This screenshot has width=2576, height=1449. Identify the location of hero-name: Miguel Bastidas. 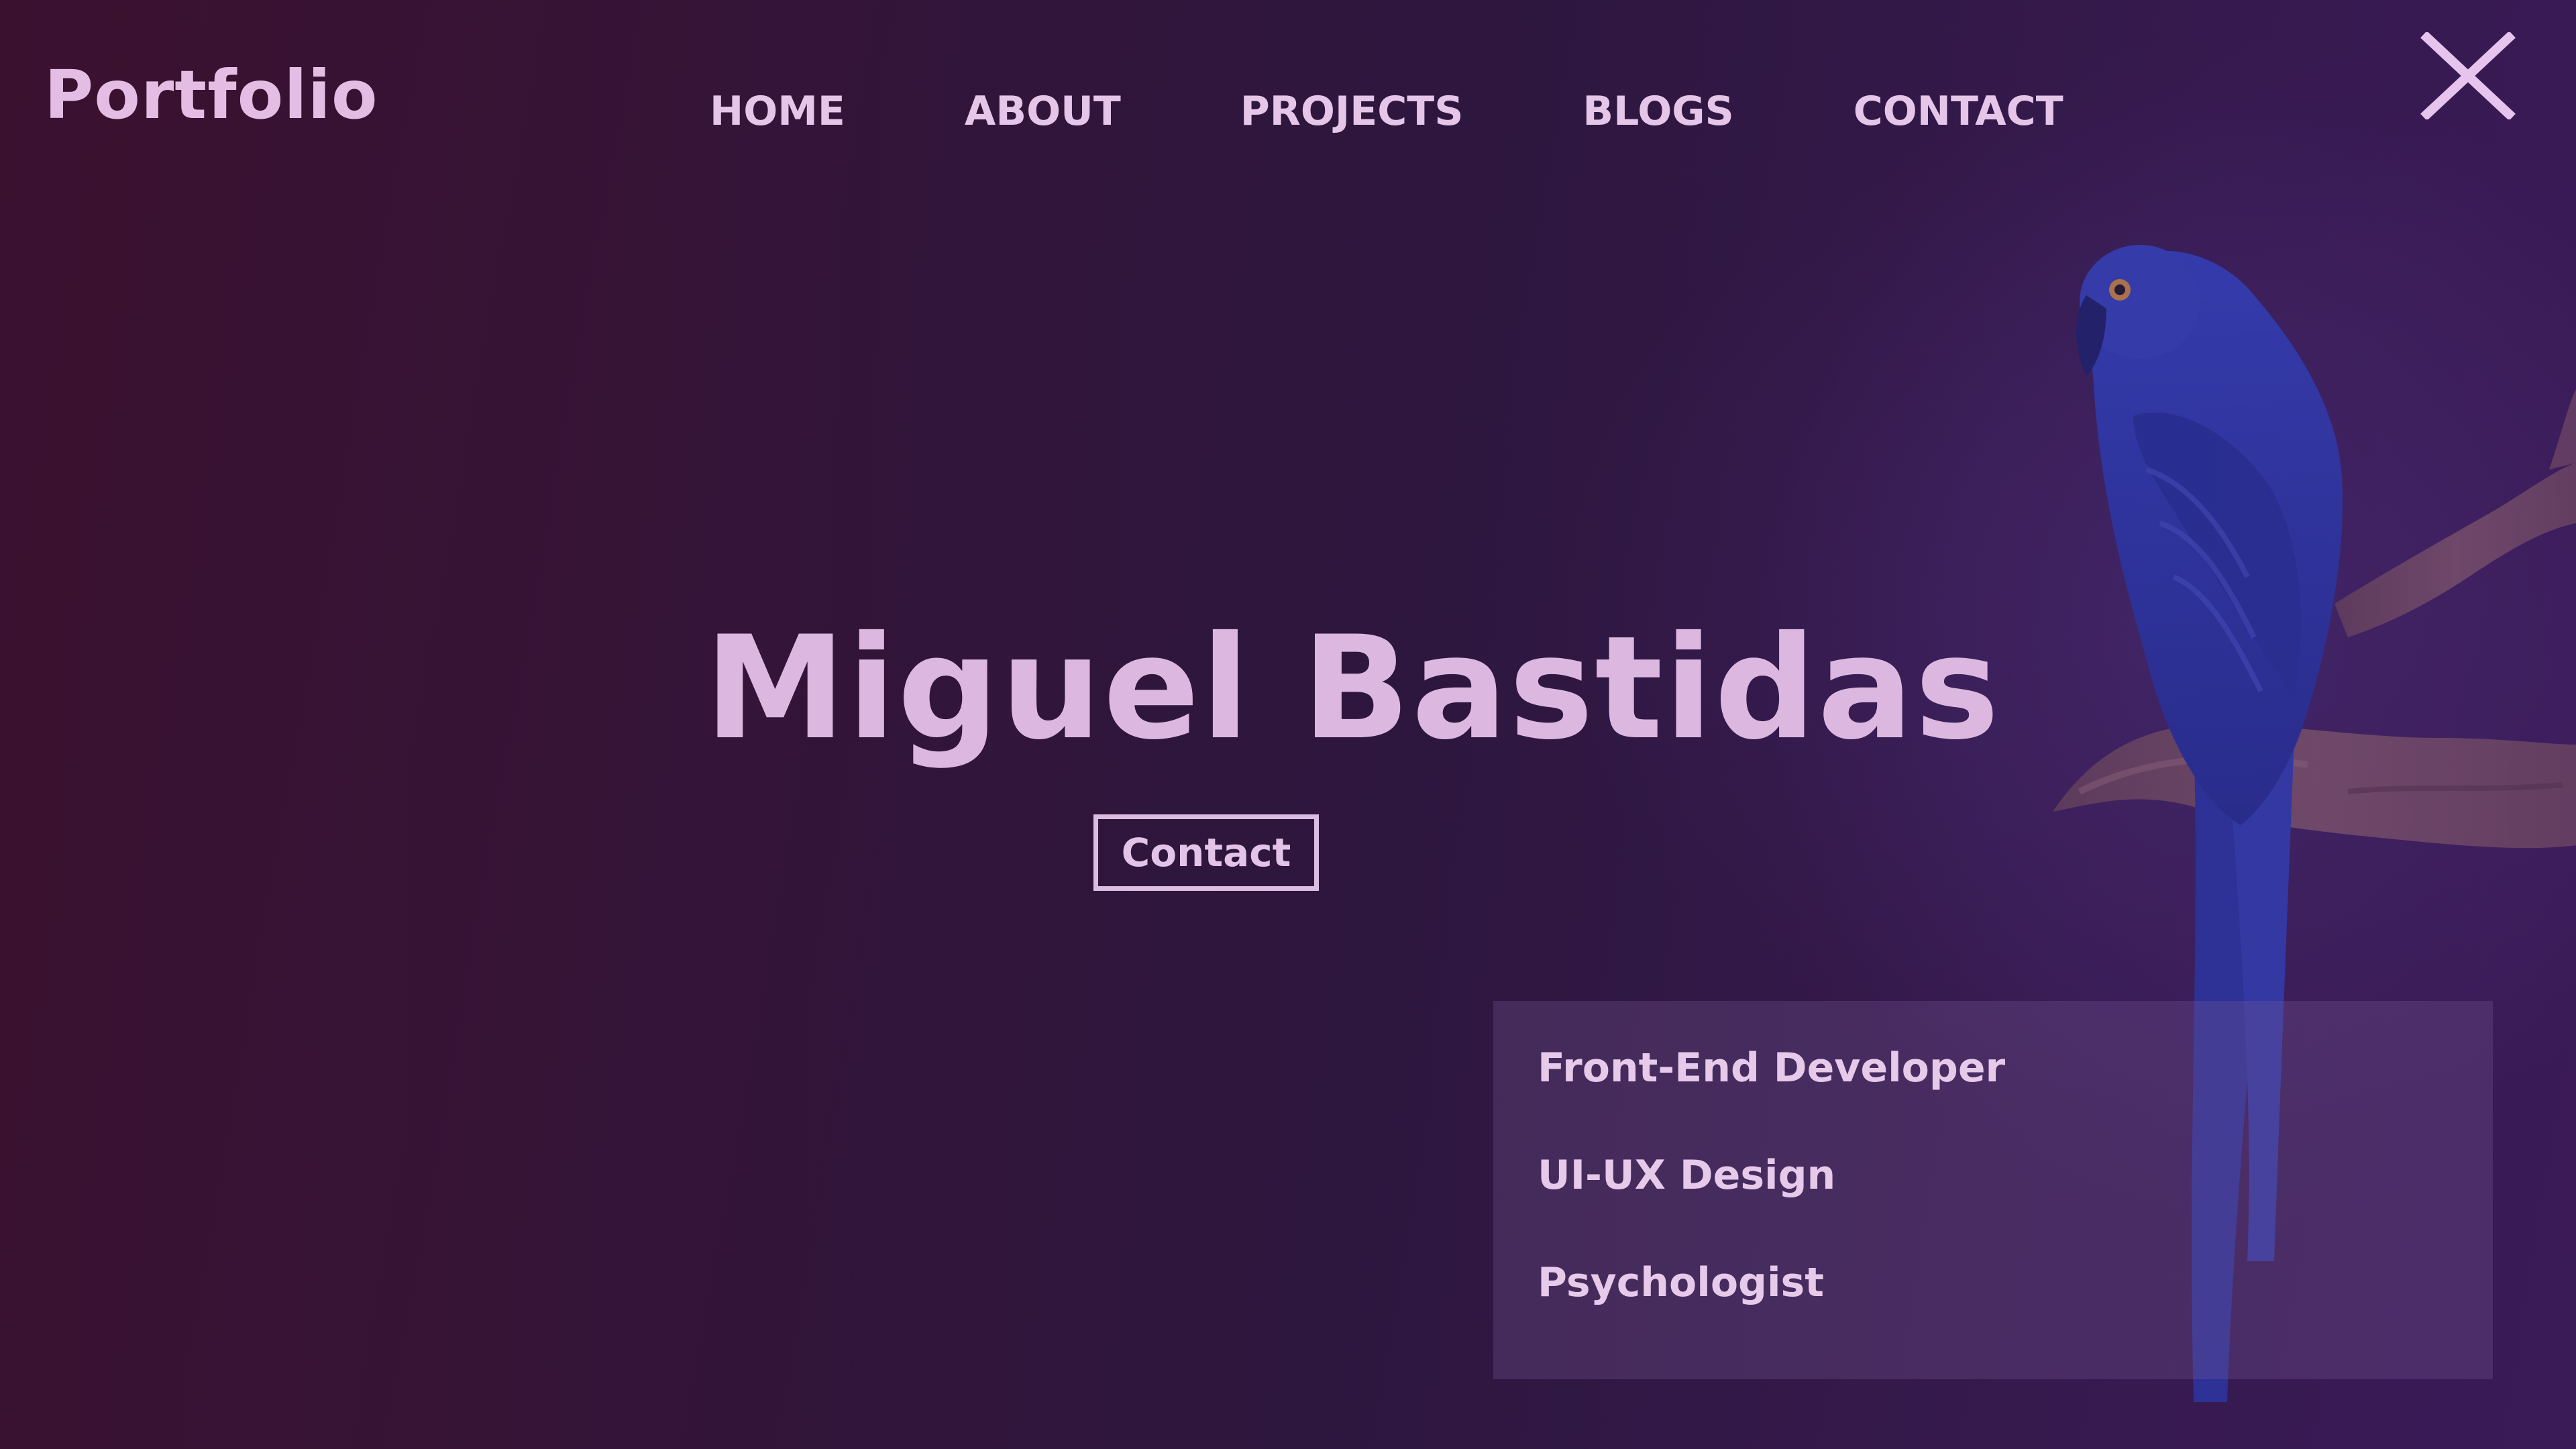
(1352, 688).